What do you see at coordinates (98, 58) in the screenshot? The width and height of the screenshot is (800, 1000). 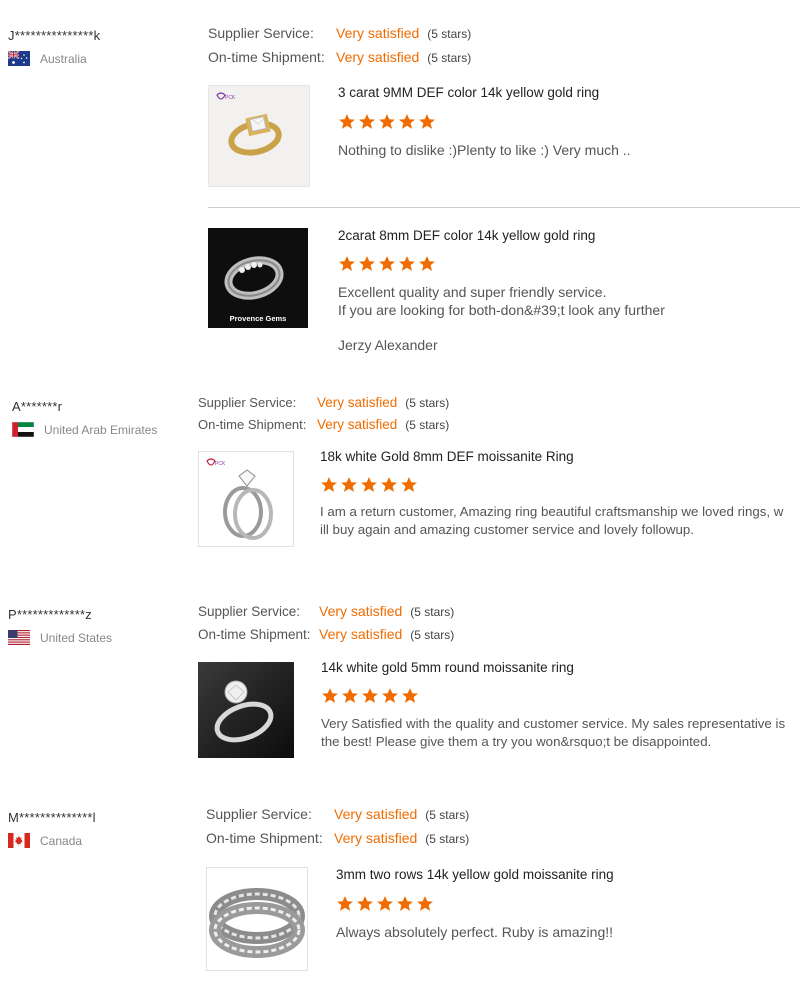 I see `buyer-country: Australia` at bounding box center [98, 58].